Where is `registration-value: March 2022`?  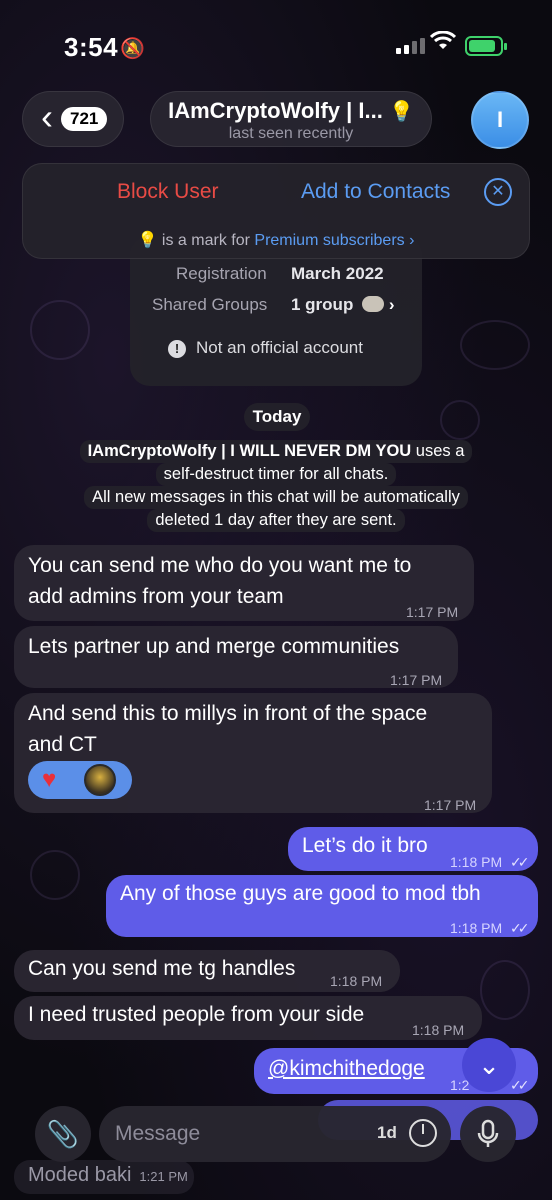
registration-value: March 2022 is located at coordinates (337, 273).